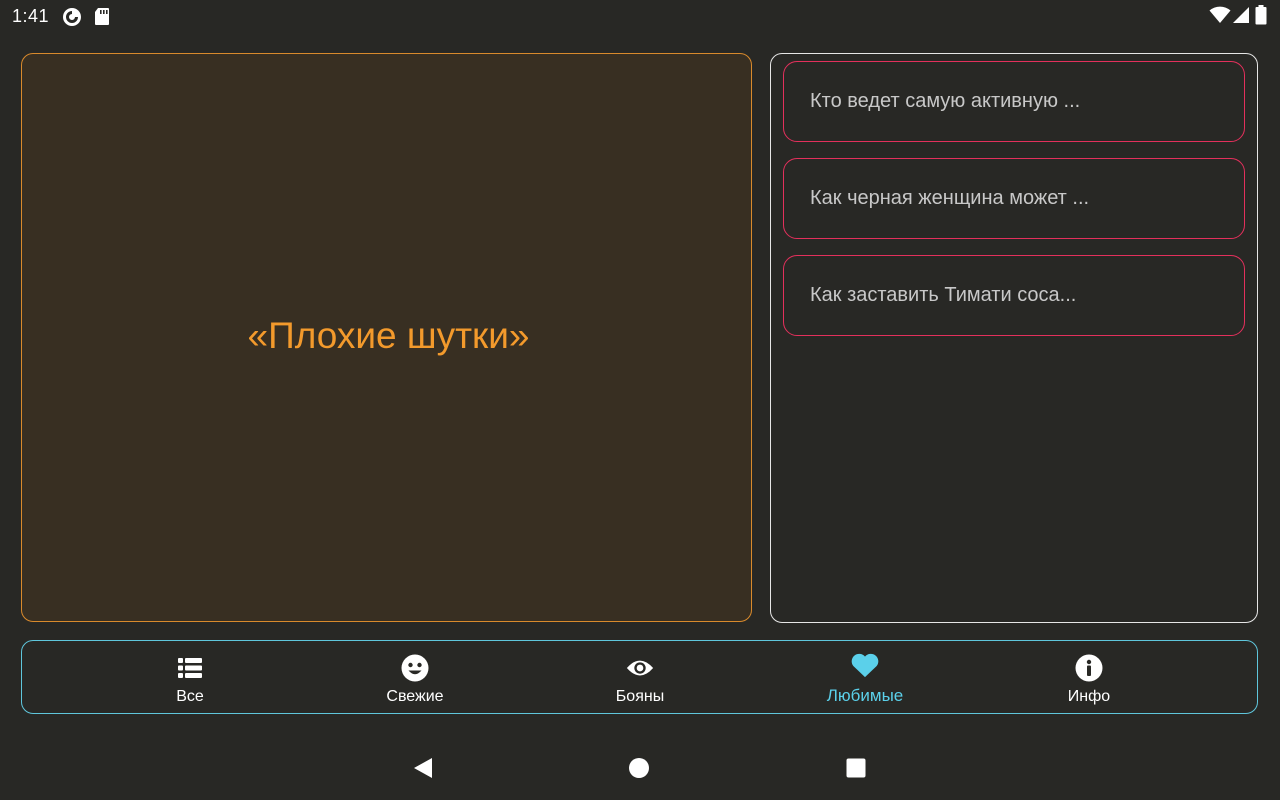 The height and width of the screenshot is (800, 1280). What do you see at coordinates (865, 695) in the screenshot?
I see `nav-label-favorites: Любимые` at bounding box center [865, 695].